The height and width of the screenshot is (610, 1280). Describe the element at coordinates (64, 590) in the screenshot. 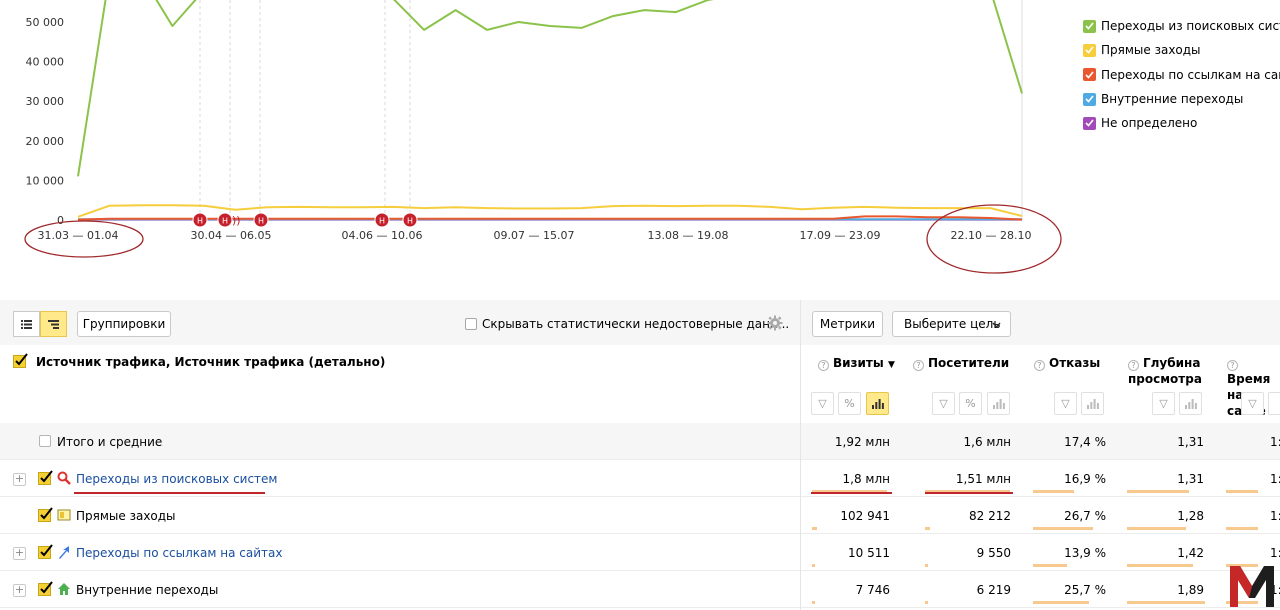

I see `home-icon` at that location.